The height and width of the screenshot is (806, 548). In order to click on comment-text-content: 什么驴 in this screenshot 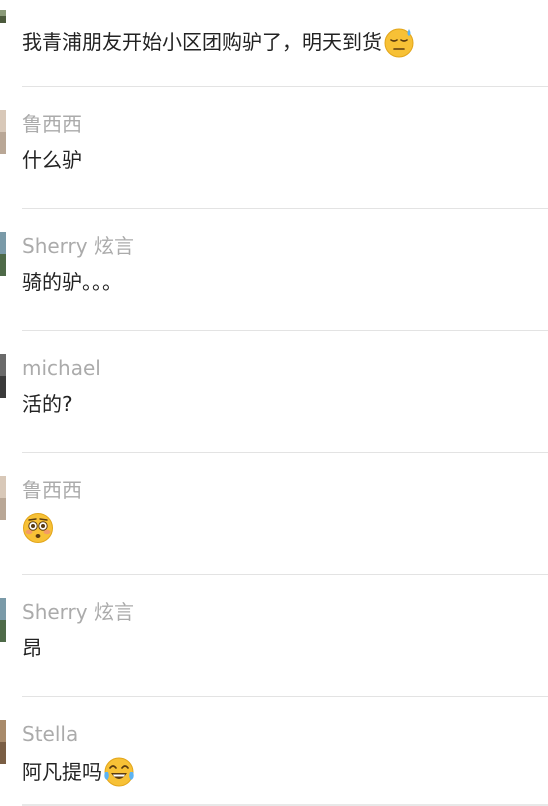, I will do `click(52, 160)`.